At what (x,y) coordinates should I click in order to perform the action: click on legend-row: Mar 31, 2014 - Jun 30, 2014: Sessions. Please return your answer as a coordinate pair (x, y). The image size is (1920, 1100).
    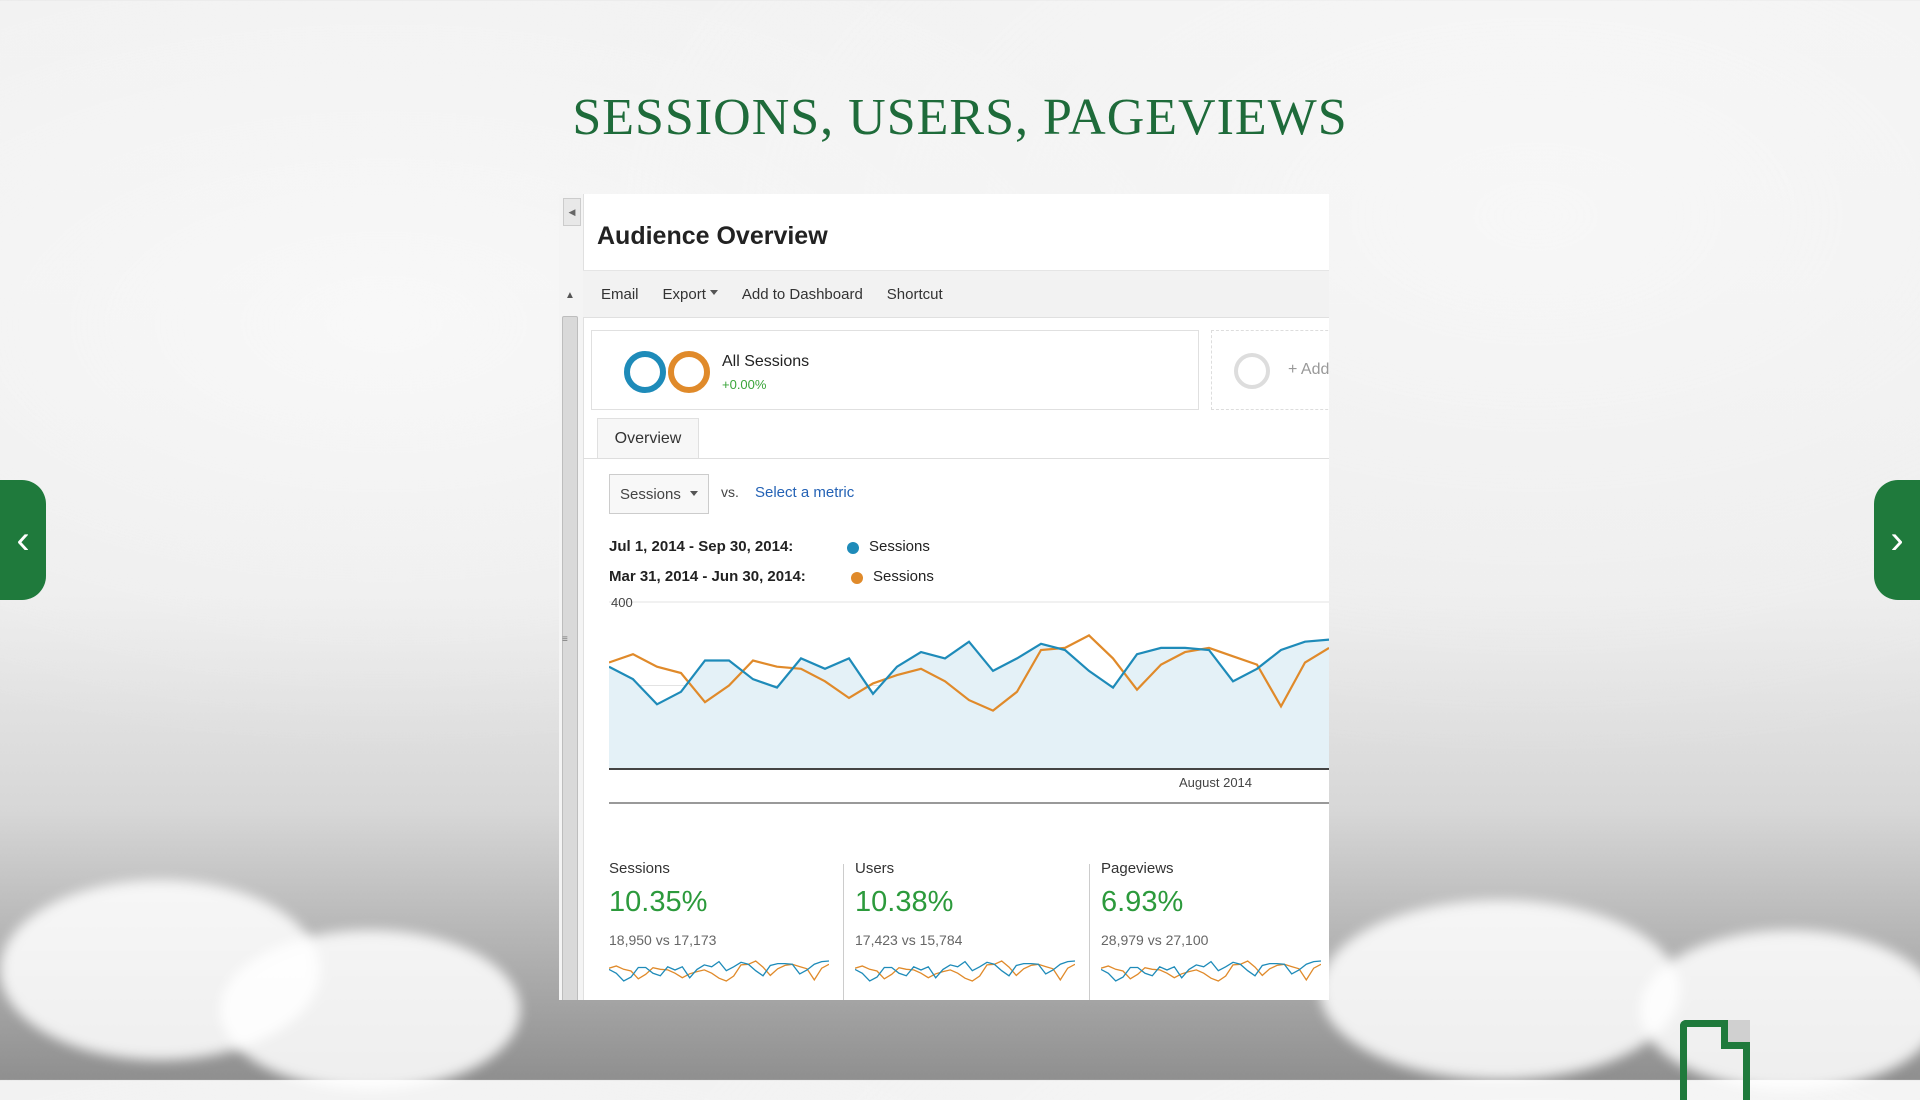
    Looking at the image, I should click on (771, 576).